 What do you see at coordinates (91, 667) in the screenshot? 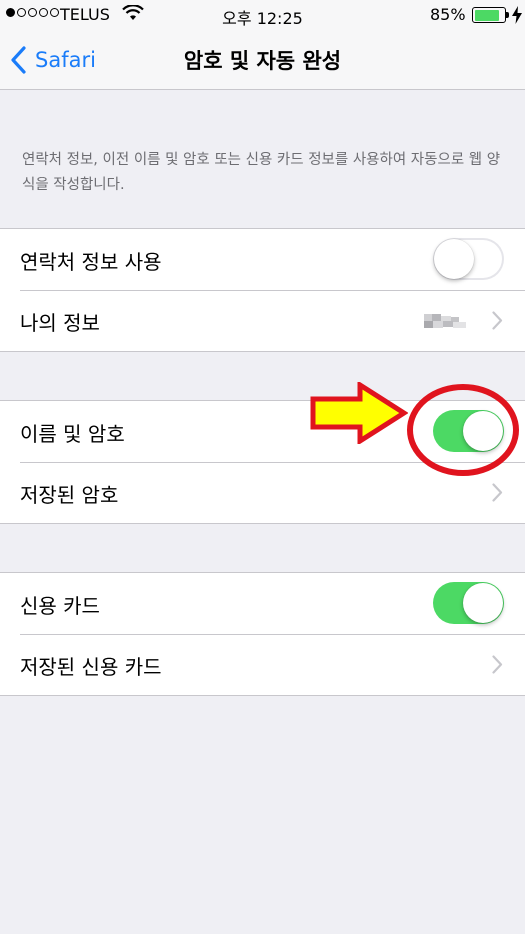
I see `row-label: 저장된 신용 카드` at bounding box center [91, 667].